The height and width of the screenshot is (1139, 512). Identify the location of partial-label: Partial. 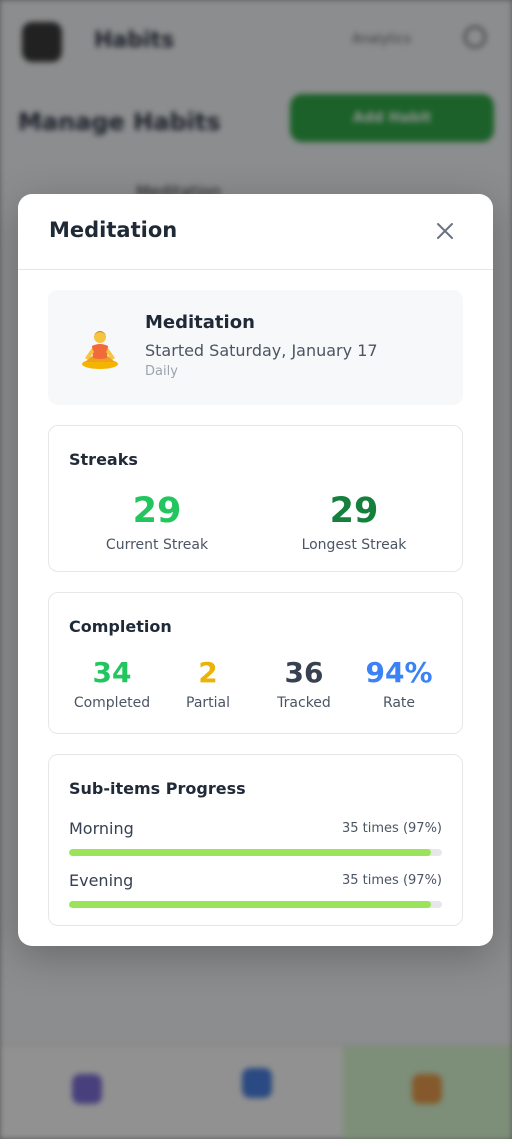
(208, 703).